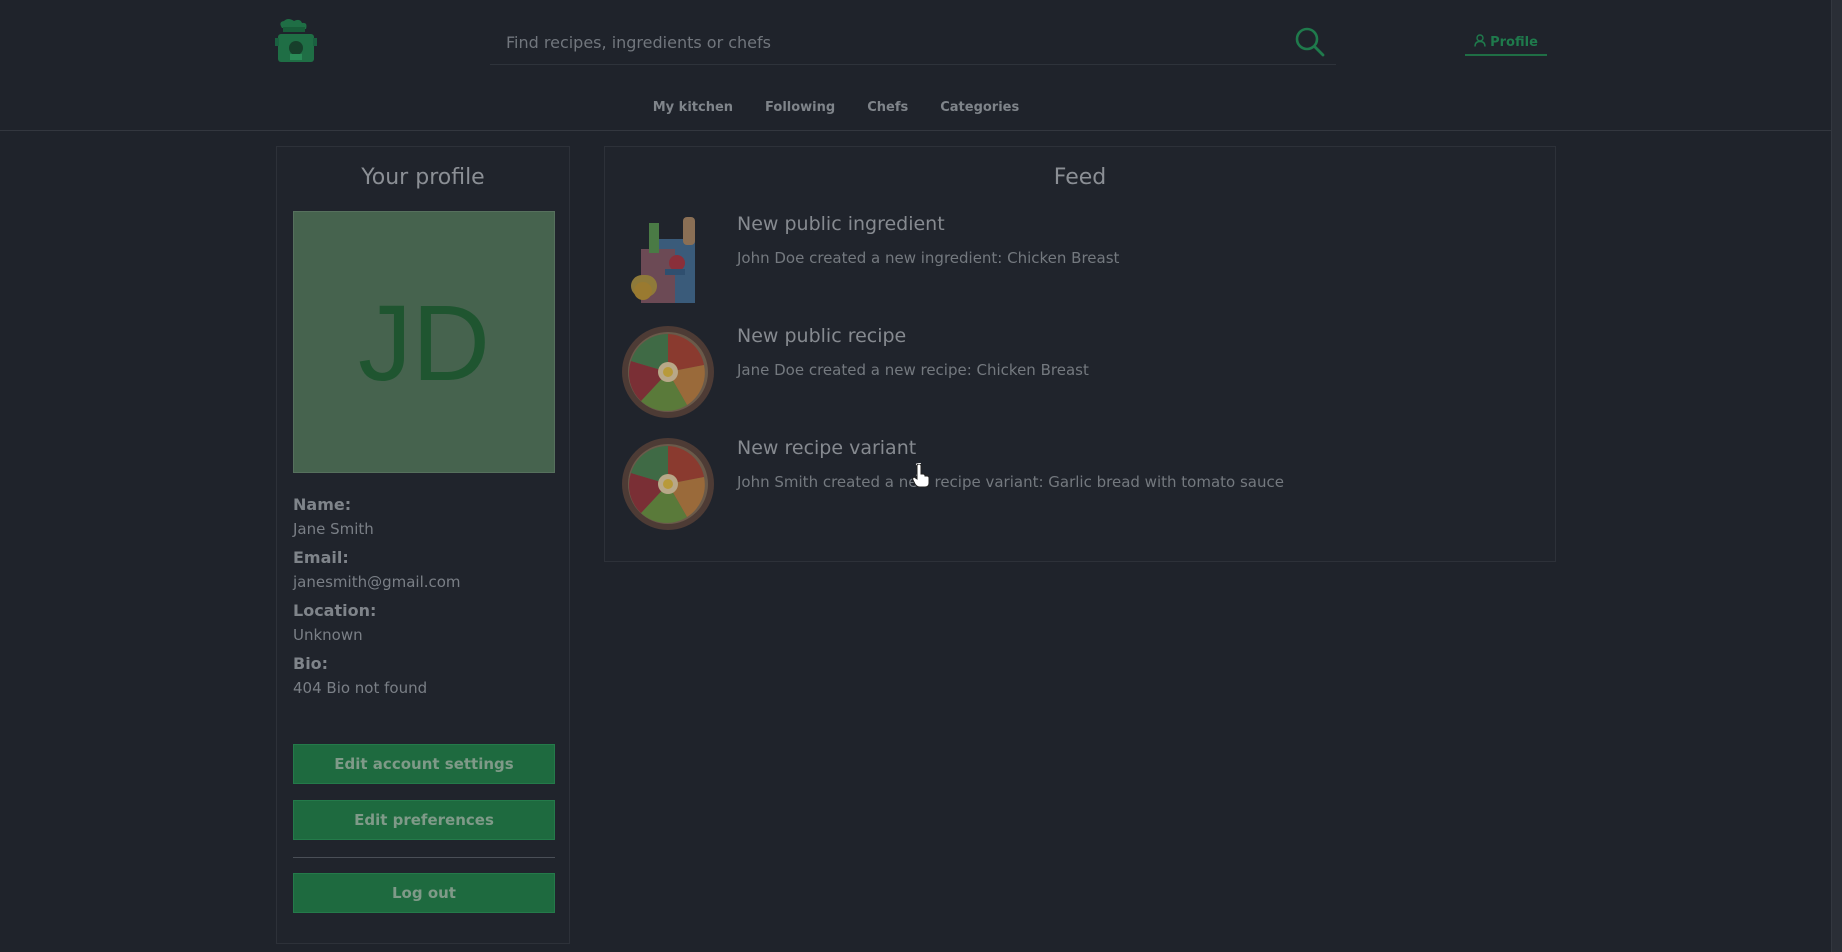 Image resolution: width=1842 pixels, height=952 pixels. Describe the element at coordinates (979, 107) in the screenshot. I see `nav-item-categories: Categories` at that location.